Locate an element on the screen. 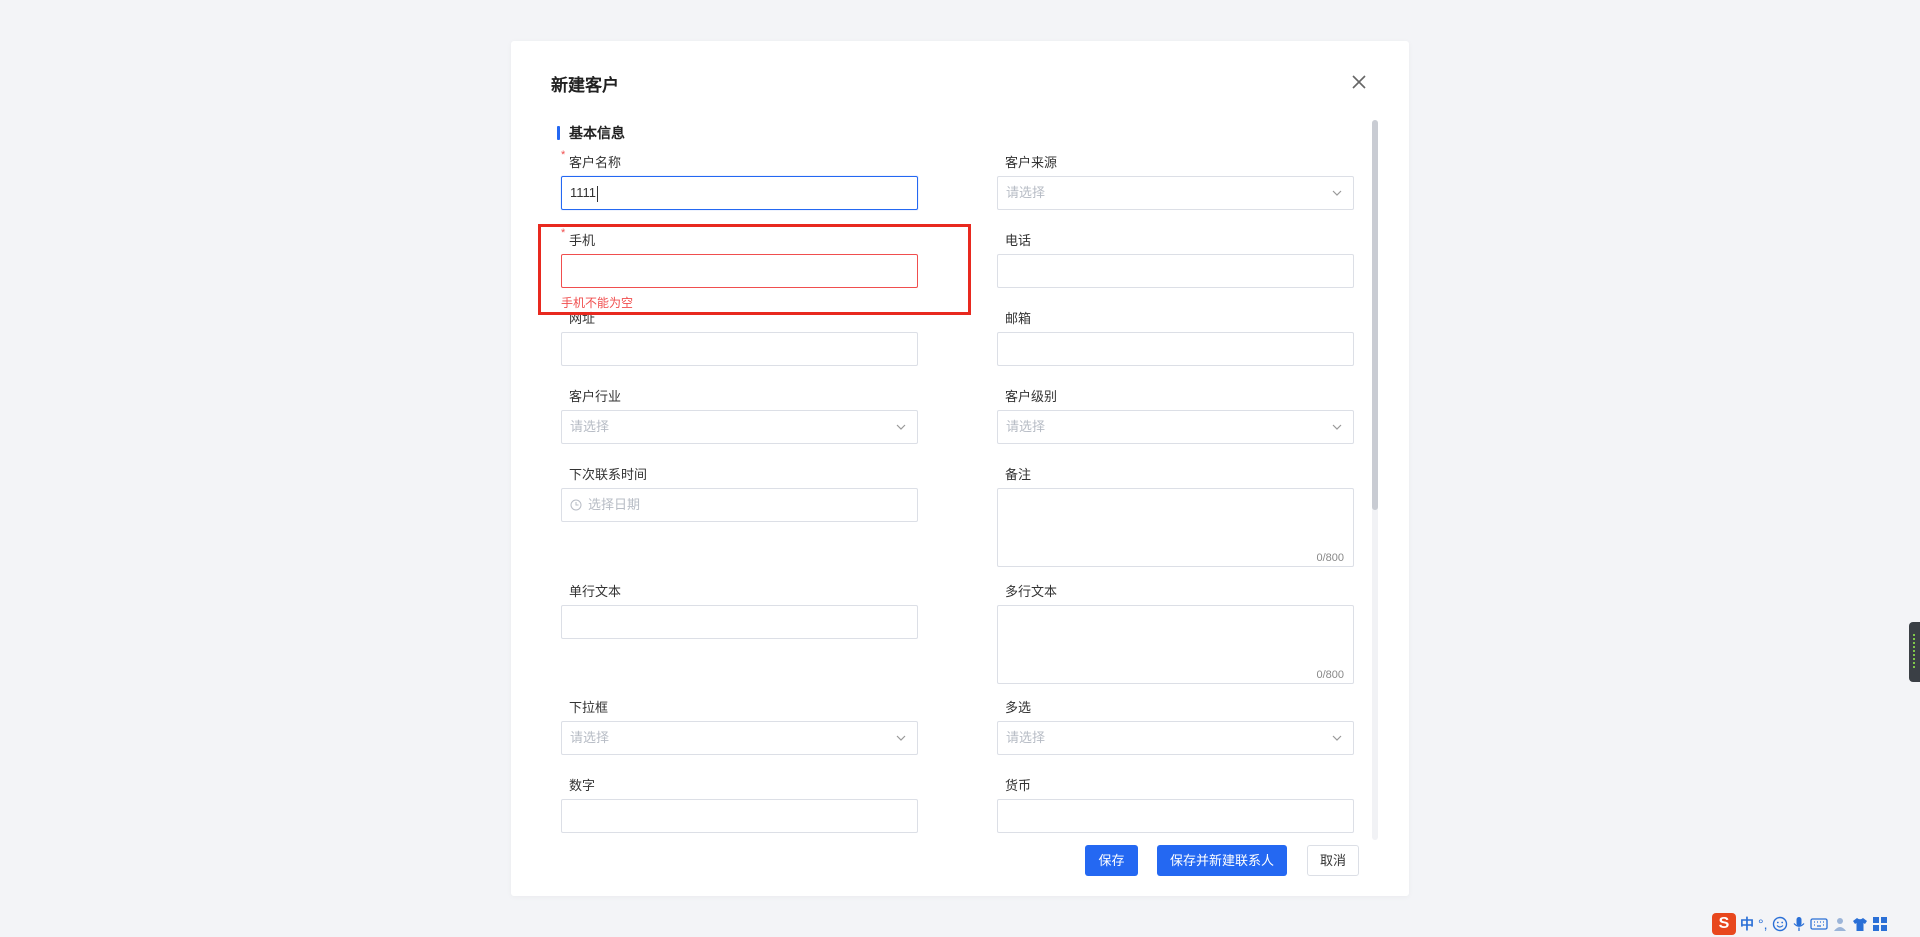  customer-name-input: 1111 is located at coordinates (739, 193).